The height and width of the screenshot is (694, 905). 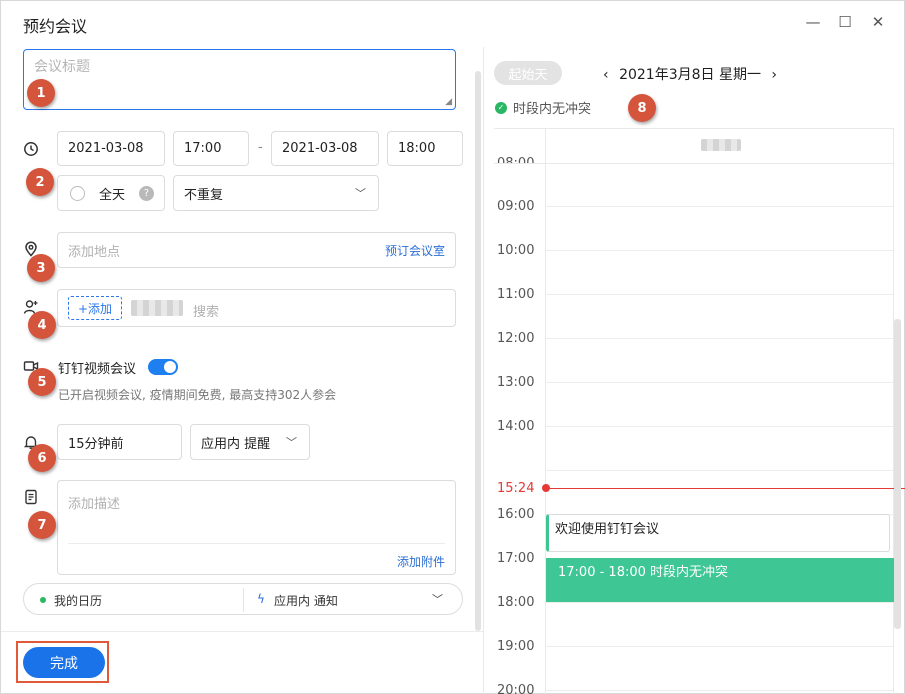 I want to click on window-title: 预约会议, so click(x=55, y=26).